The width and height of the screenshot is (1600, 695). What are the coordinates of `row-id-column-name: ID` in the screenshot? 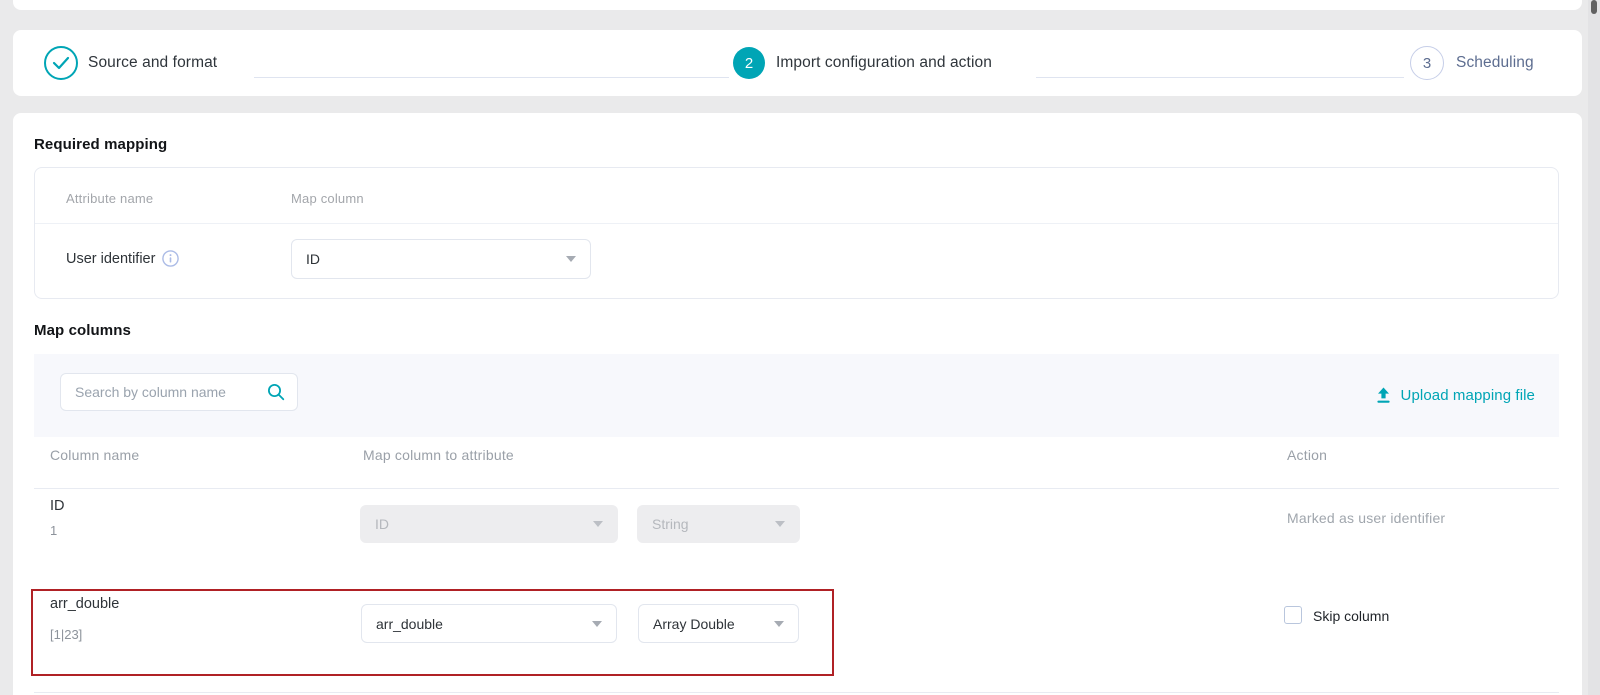 It's located at (57, 506).